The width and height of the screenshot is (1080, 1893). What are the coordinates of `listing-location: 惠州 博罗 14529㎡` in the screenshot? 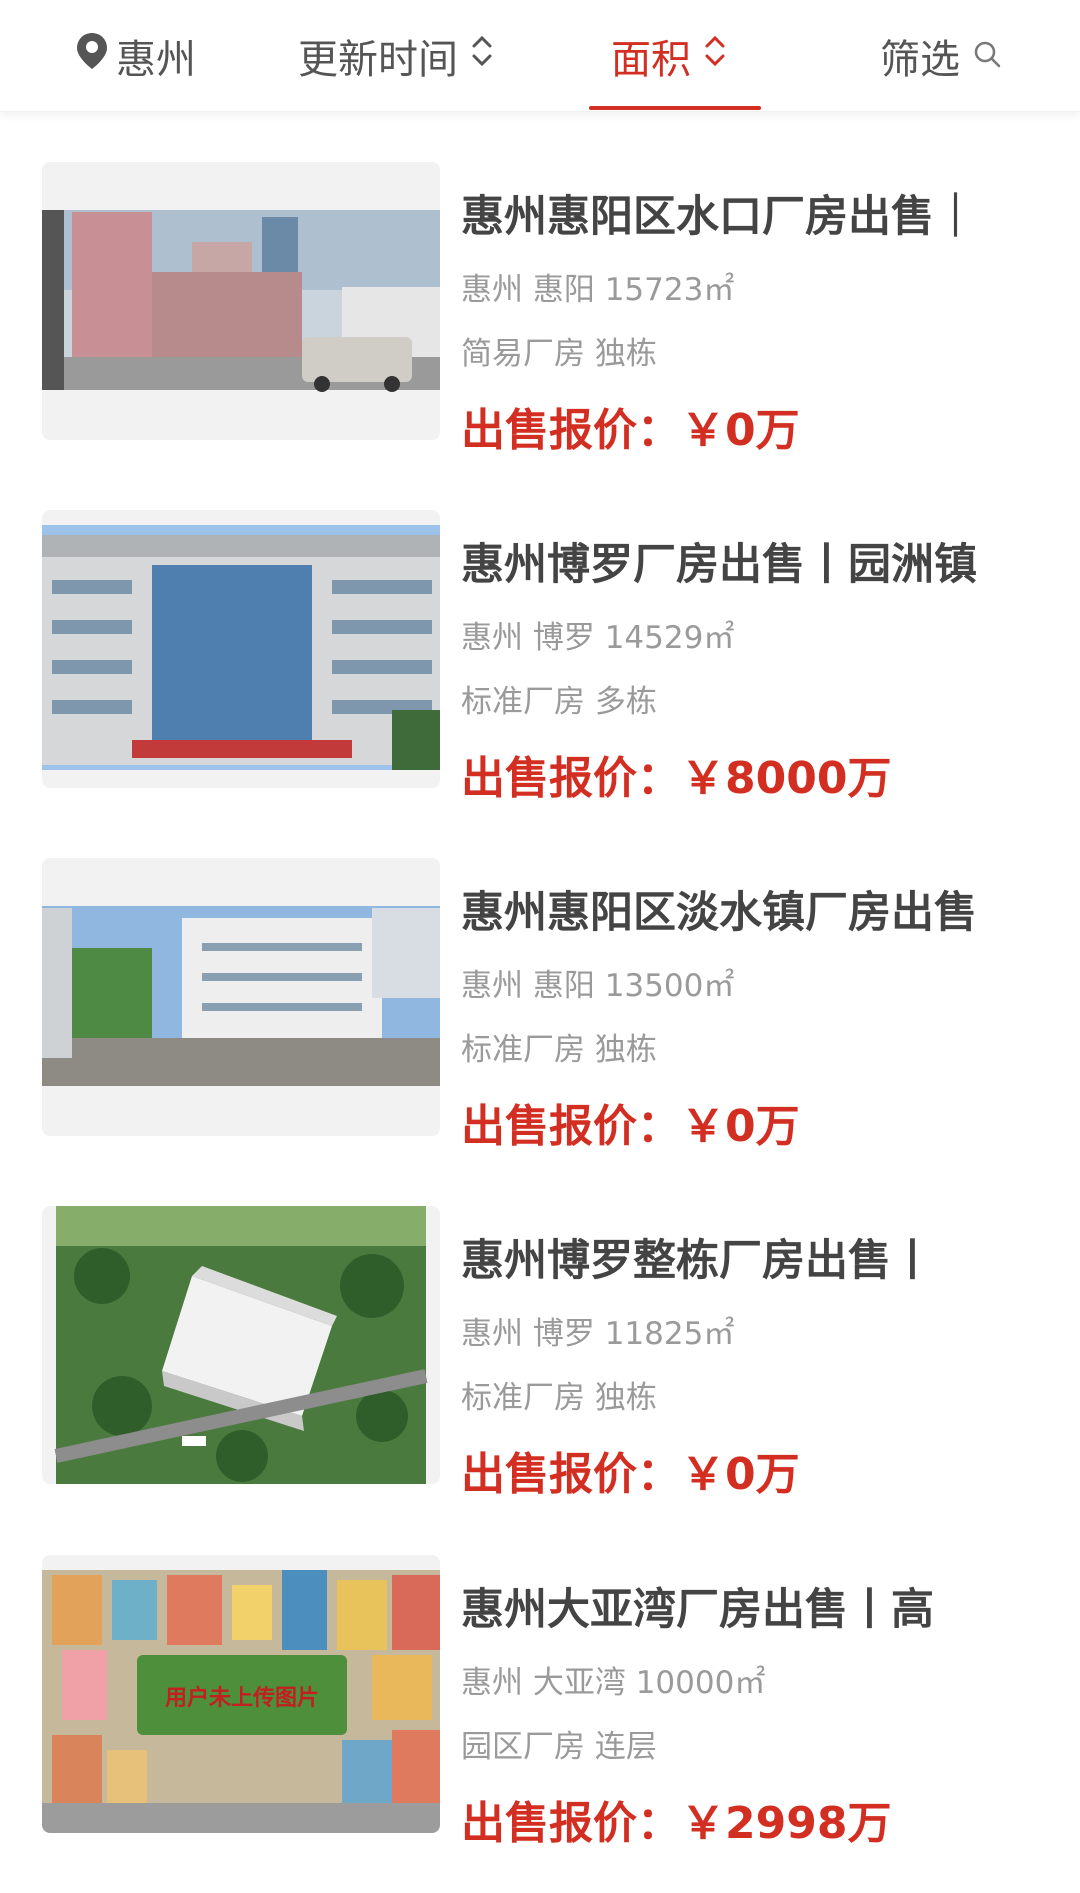 It's located at (598, 638).